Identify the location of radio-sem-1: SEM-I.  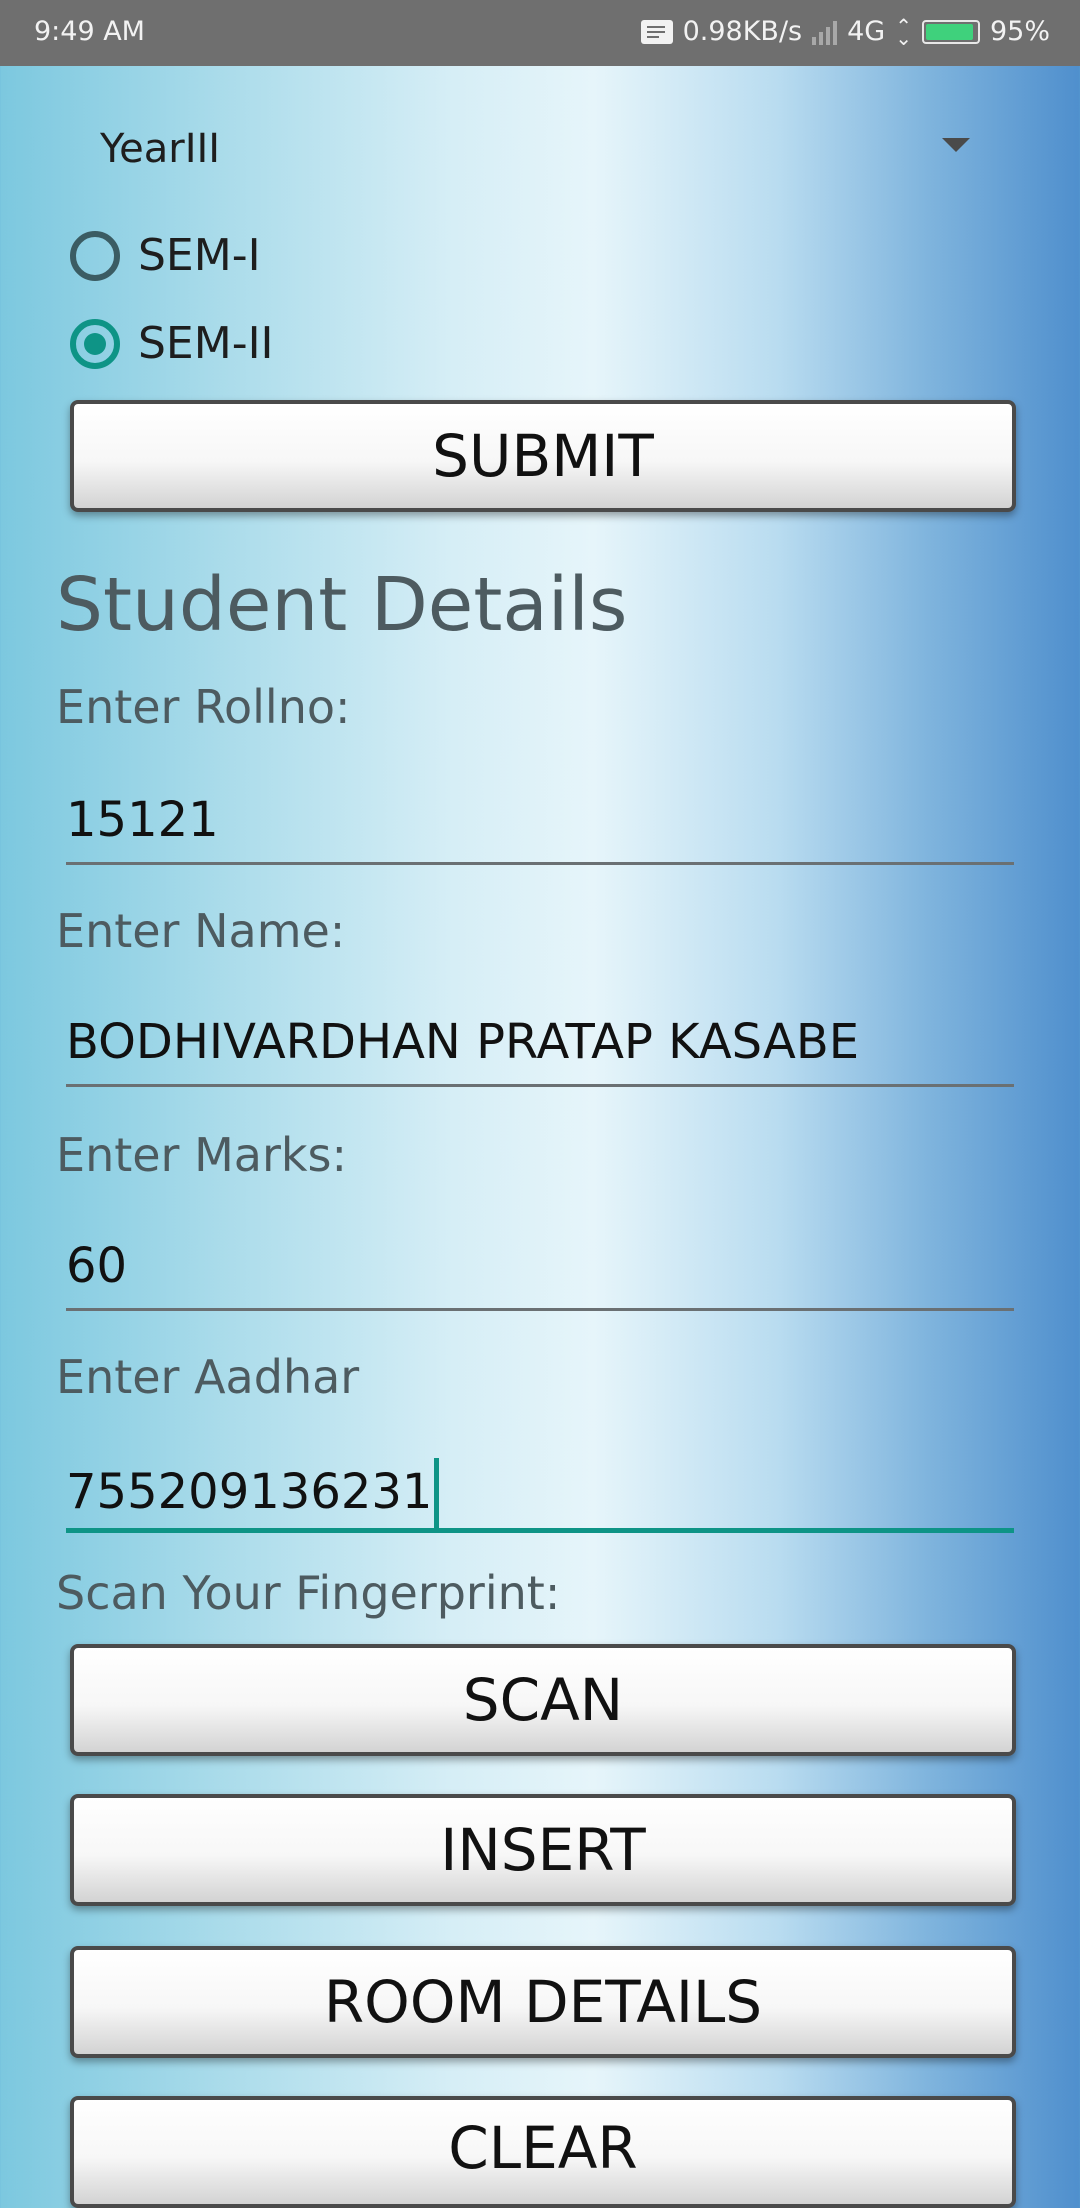
(165, 255).